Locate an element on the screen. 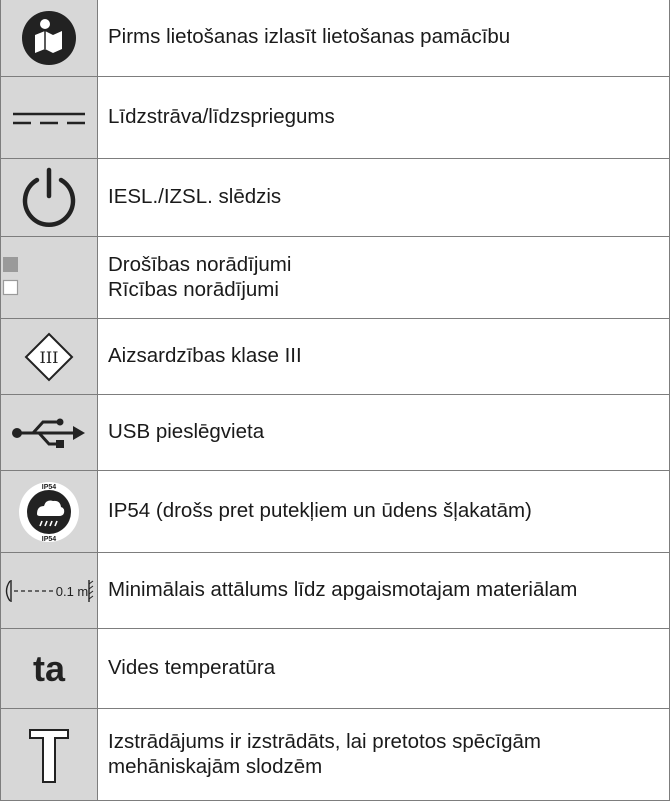  read-manual-icon is located at coordinates (49, 37).